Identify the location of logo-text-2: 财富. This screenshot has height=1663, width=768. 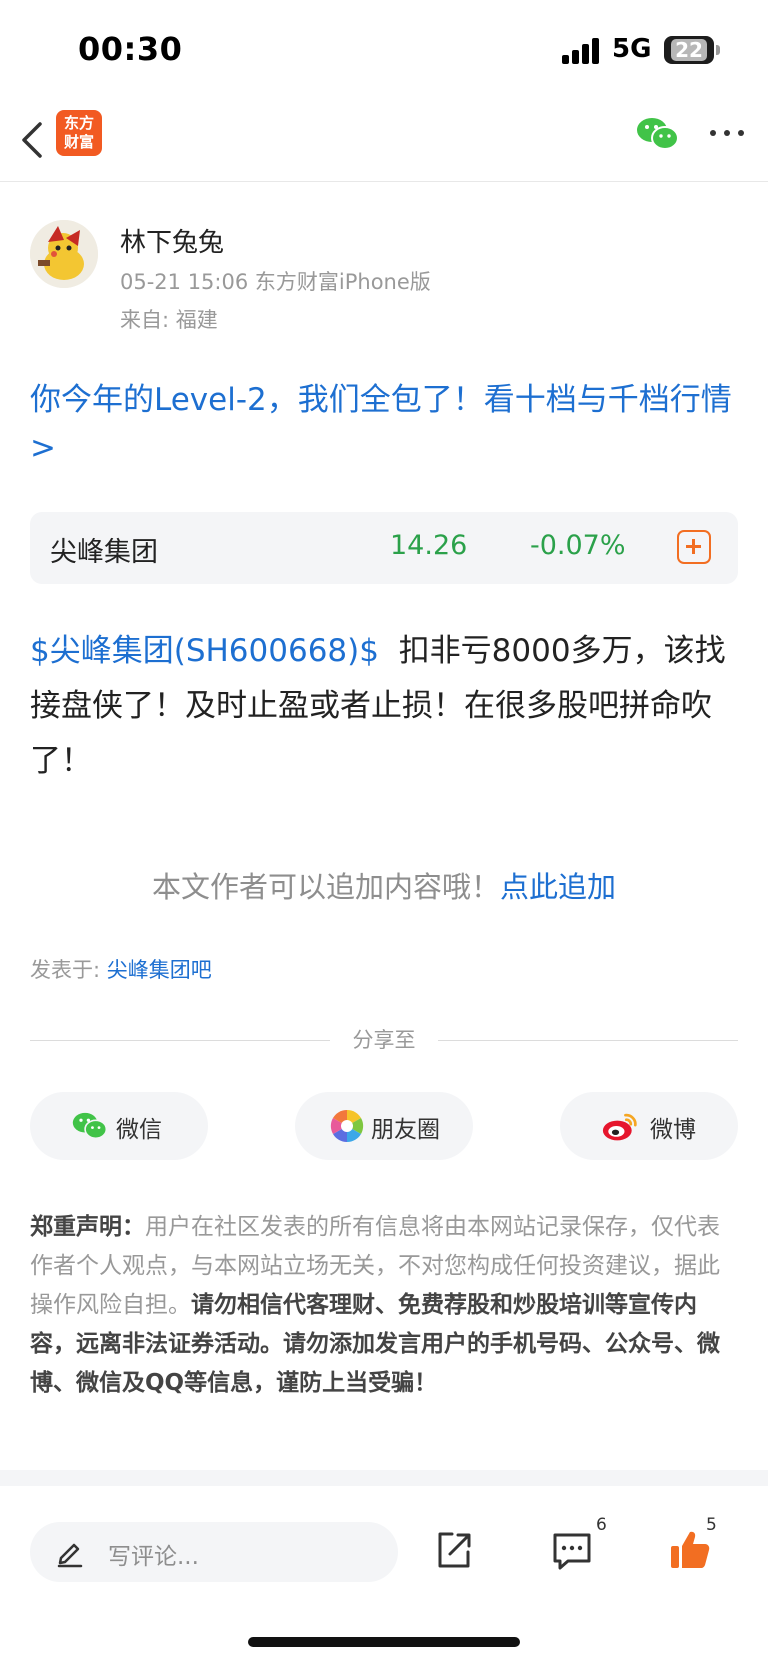
(78, 142).